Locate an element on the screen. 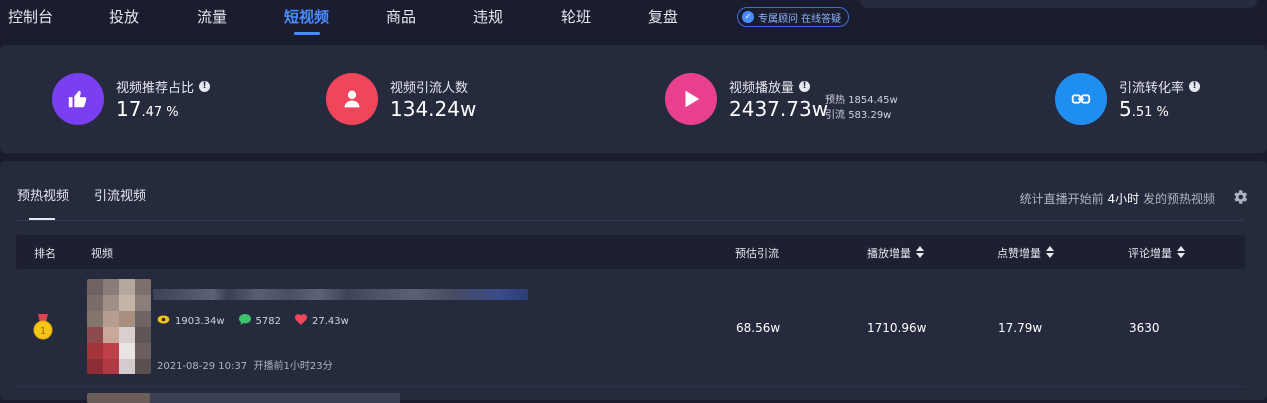 This screenshot has width=1267, height=403. nav-item-shifts: 轮班 is located at coordinates (576, 16).